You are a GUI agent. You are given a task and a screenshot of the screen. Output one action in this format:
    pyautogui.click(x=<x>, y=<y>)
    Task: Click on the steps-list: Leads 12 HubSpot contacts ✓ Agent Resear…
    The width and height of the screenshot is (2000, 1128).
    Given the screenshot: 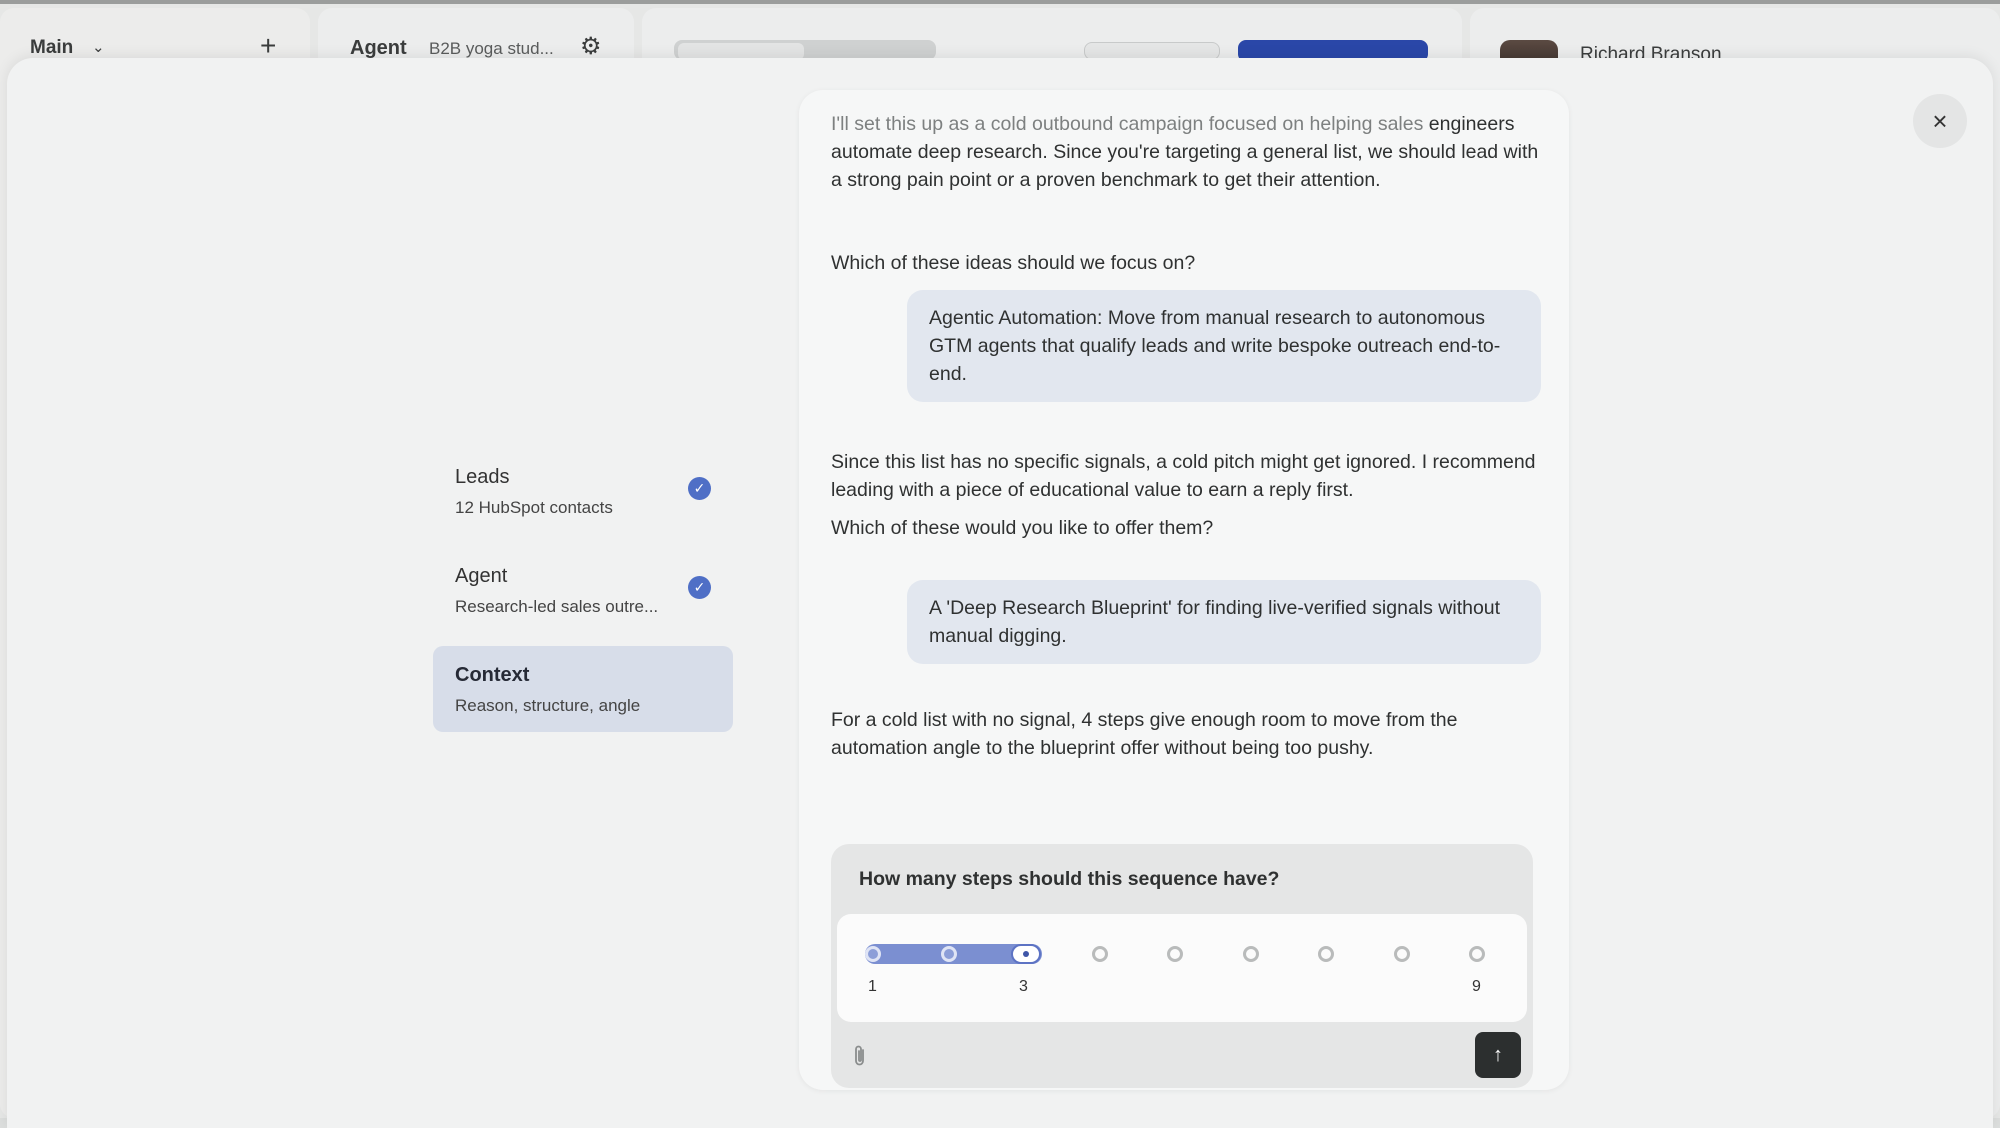 What is the action you would take?
    pyautogui.click(x=583, y=596)
    